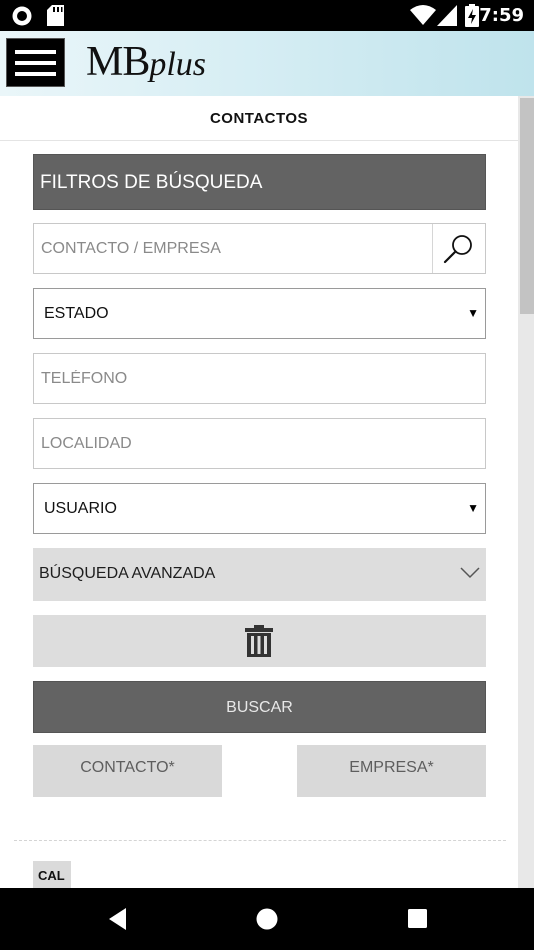 The width and height of the screenshot is (534, 950). Describe the element at coordinates (259, 574) in the screenshot. I see `advanced-search-toggle: BÚSQUEDA AVANZADA` at that location.